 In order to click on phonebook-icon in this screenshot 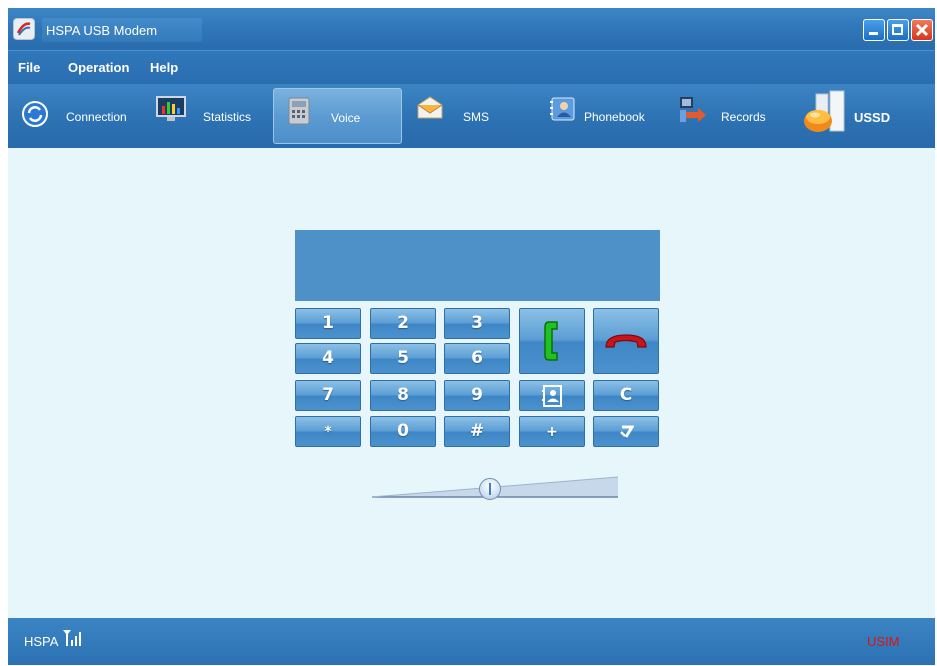, I will do `click(562, 109)`.